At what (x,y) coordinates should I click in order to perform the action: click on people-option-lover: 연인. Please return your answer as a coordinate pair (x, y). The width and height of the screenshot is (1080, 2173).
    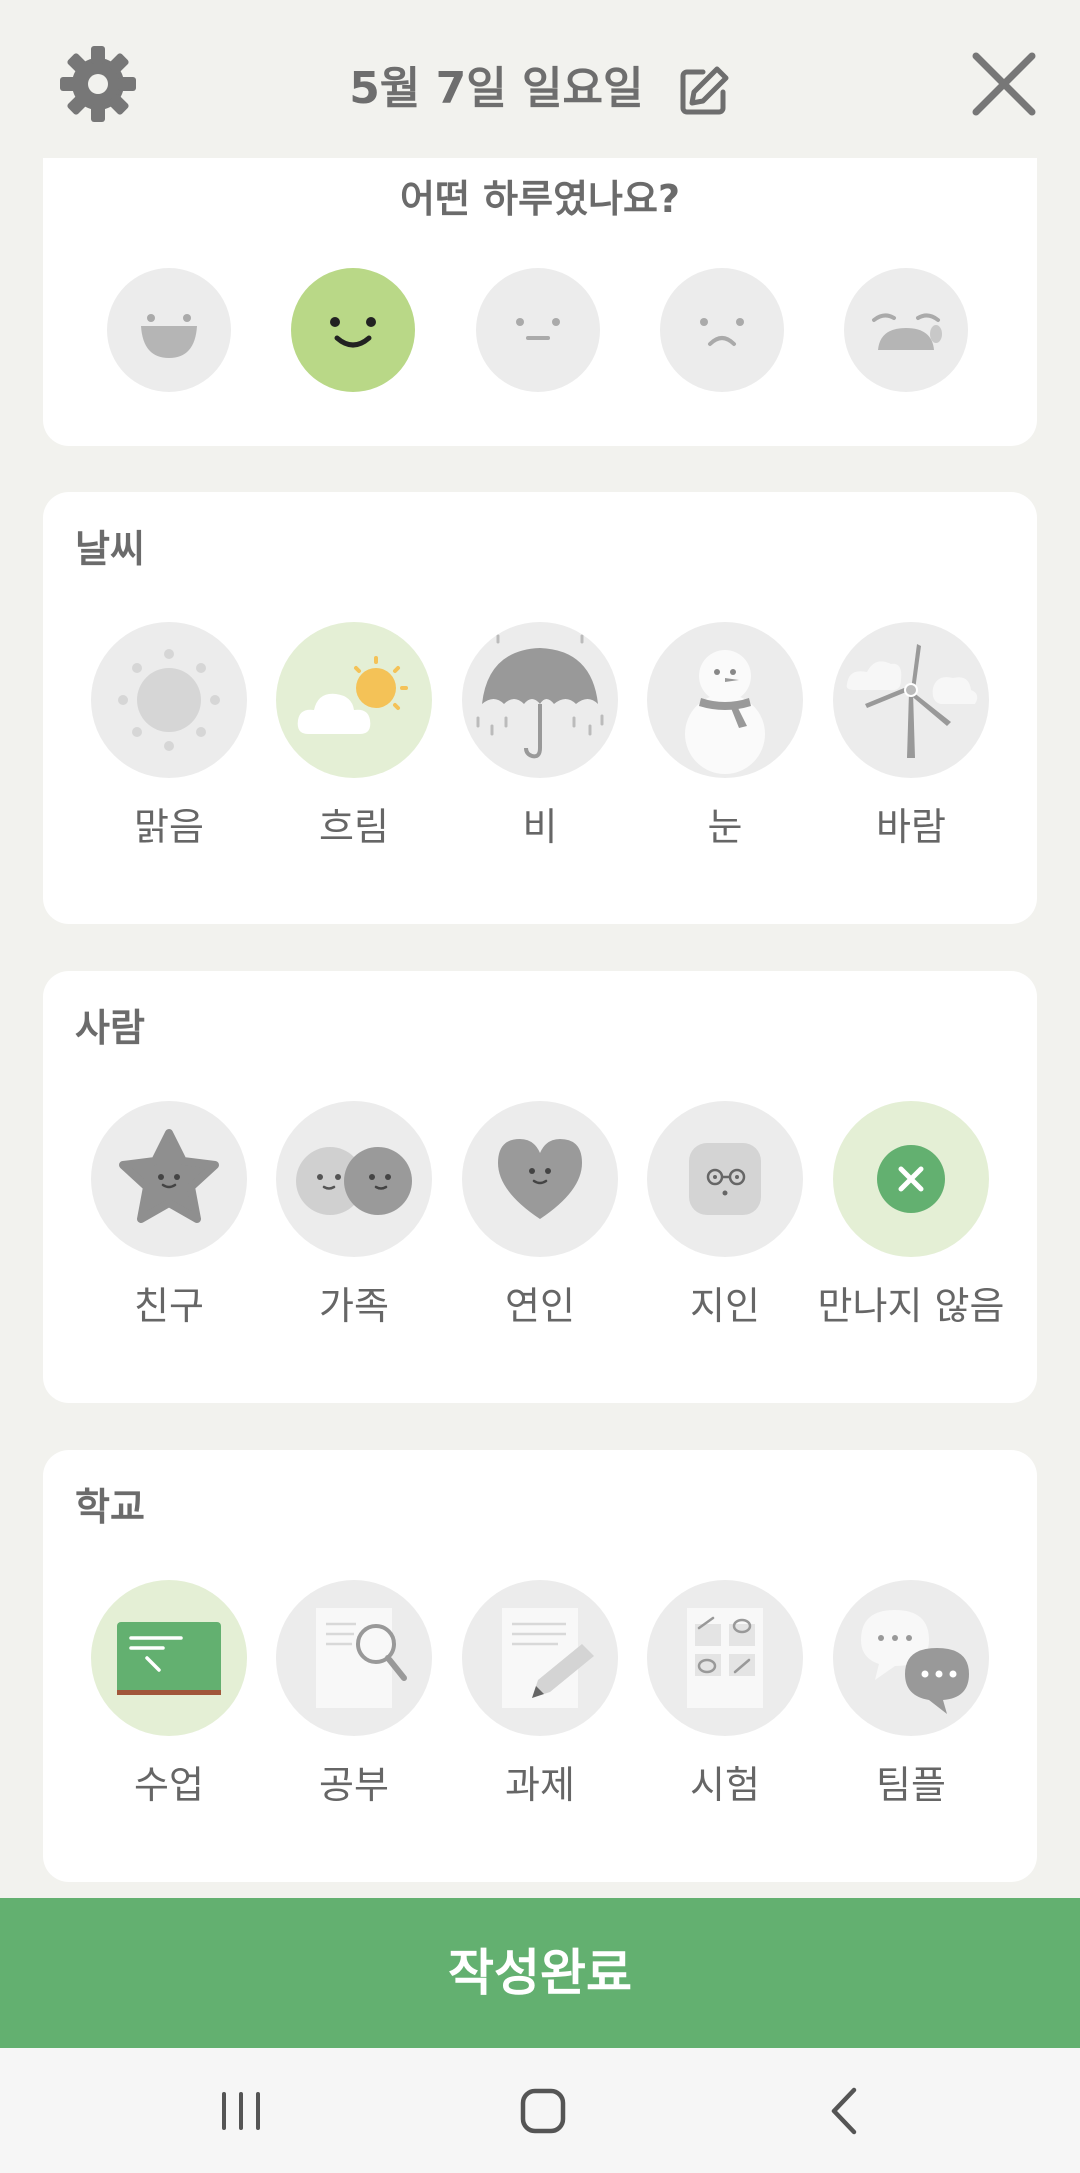
    Looking at the image, I should click on (540, 1215).